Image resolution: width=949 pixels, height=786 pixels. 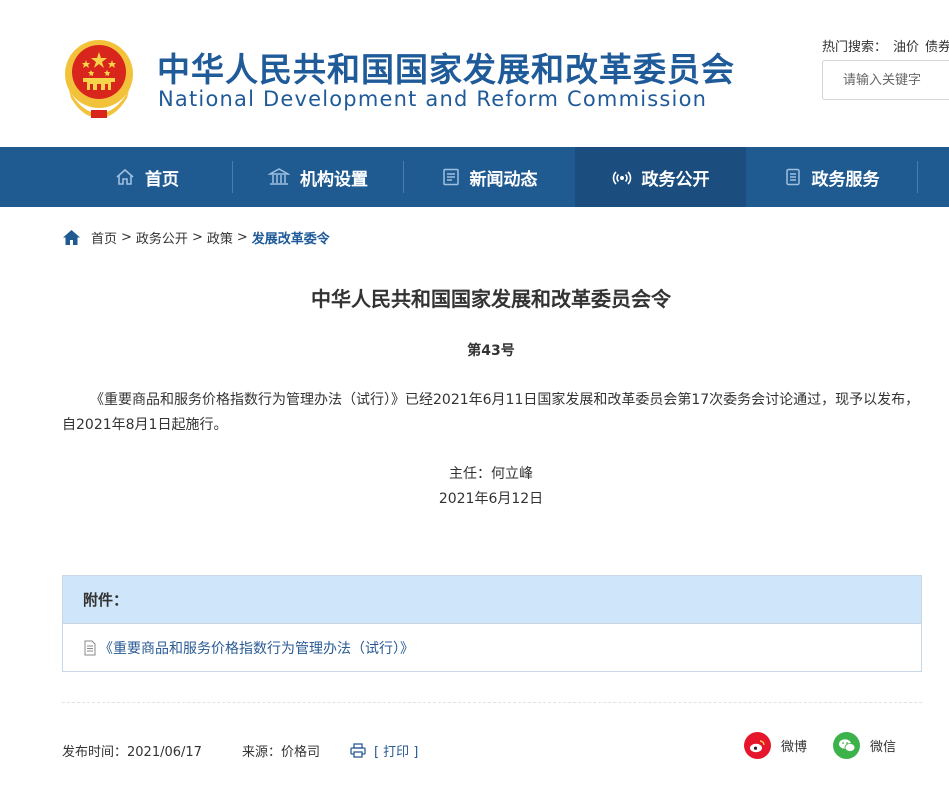 What do you see at coordinates (503, 179) in the screenshot?
I see `nav-item-label: 新闻动态` at bounding box center [503, 179].